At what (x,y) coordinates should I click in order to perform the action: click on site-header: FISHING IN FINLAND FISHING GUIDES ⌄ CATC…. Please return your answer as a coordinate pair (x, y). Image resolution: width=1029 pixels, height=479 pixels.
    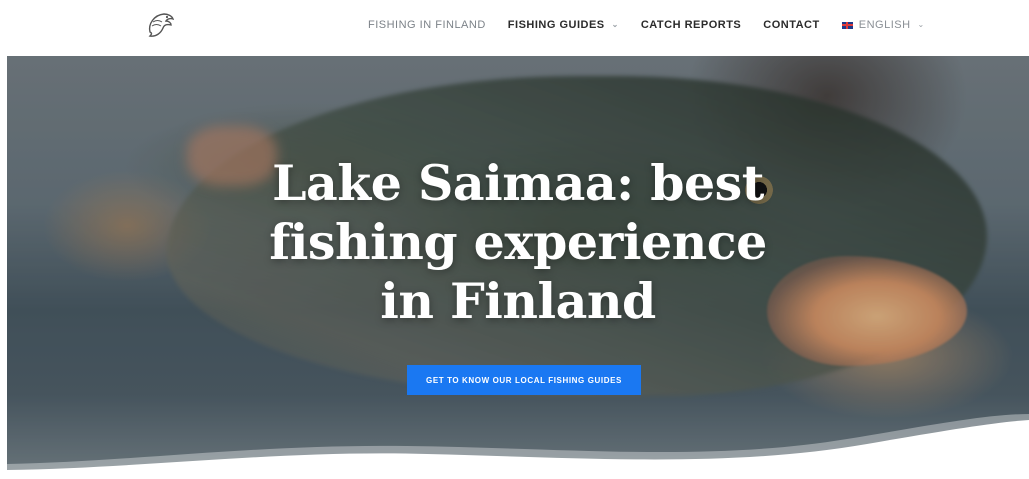
    Looking at the image, I should click on (514, 28).